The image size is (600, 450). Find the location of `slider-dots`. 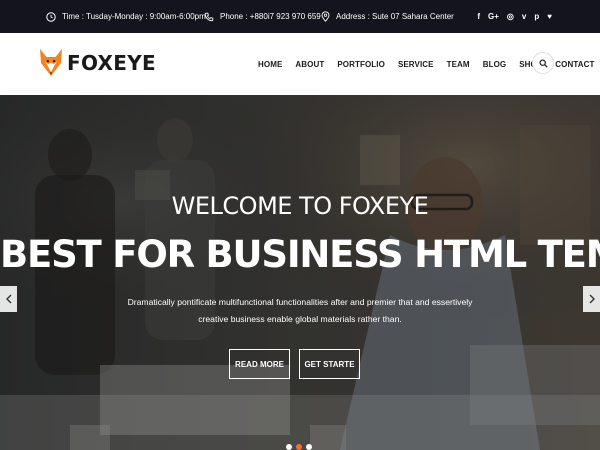

slider-dots is located at coordinates (299, 447).